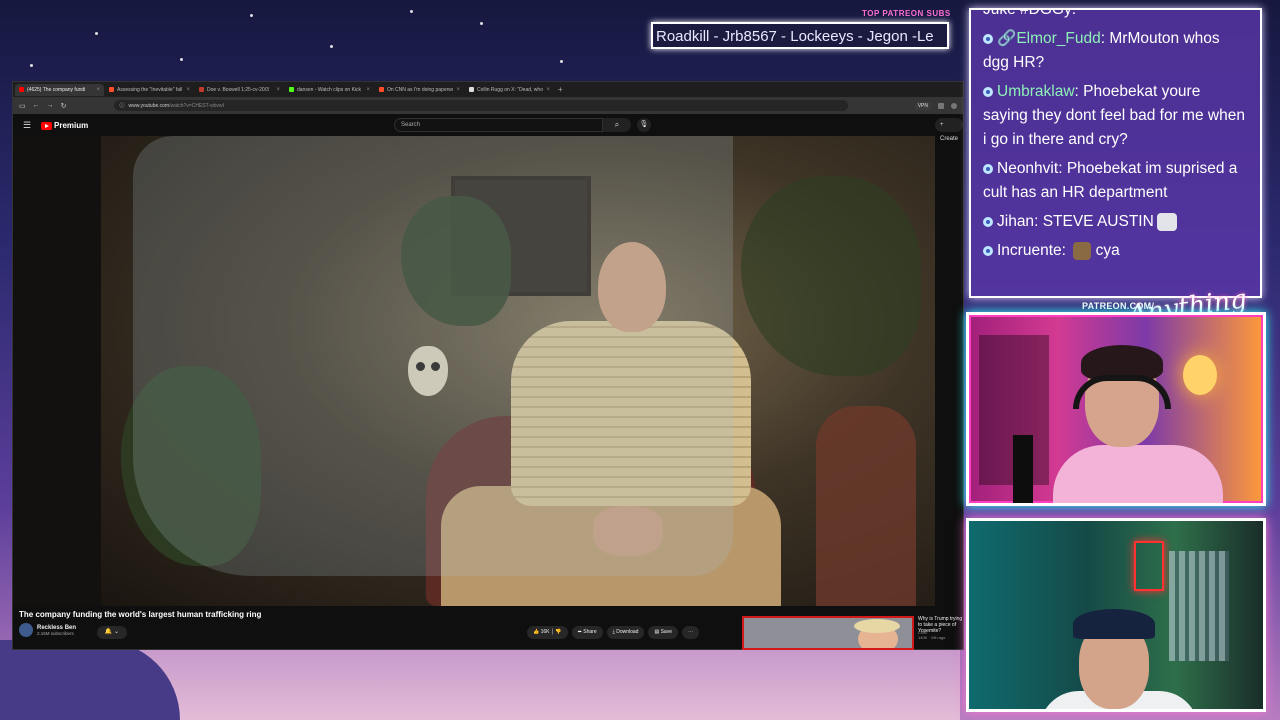 This screenshot has width=1280, height=720. Describe the element at coordinates (112, 632) in the screenshot. I see `subscription-bell-button: 🔔 ⌄` at that location.